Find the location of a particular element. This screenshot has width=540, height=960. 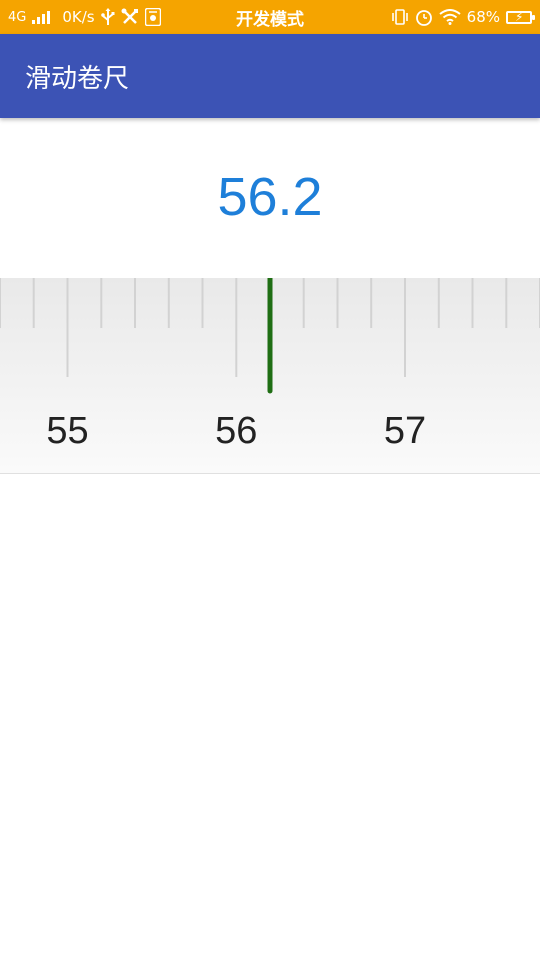

ruler-tick-label: 56 is located at coordinates (236, 431).